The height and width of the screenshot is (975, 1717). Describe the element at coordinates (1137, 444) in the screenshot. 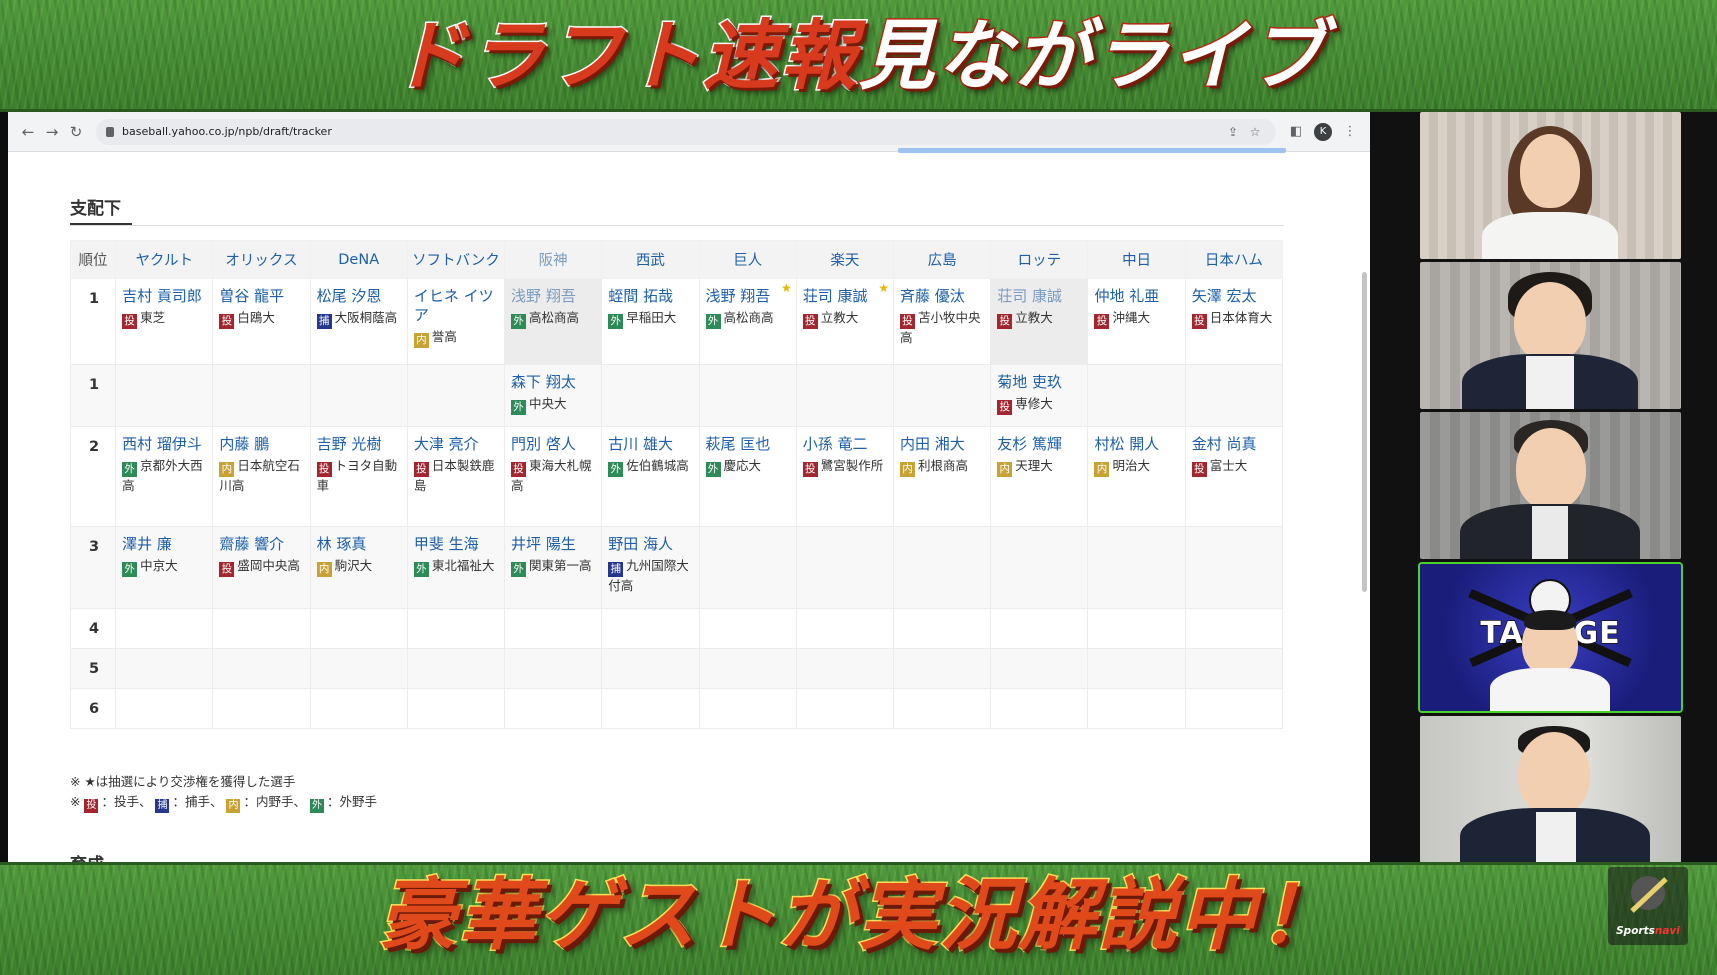

I see `player-name-link: 村松 開人` at that location.